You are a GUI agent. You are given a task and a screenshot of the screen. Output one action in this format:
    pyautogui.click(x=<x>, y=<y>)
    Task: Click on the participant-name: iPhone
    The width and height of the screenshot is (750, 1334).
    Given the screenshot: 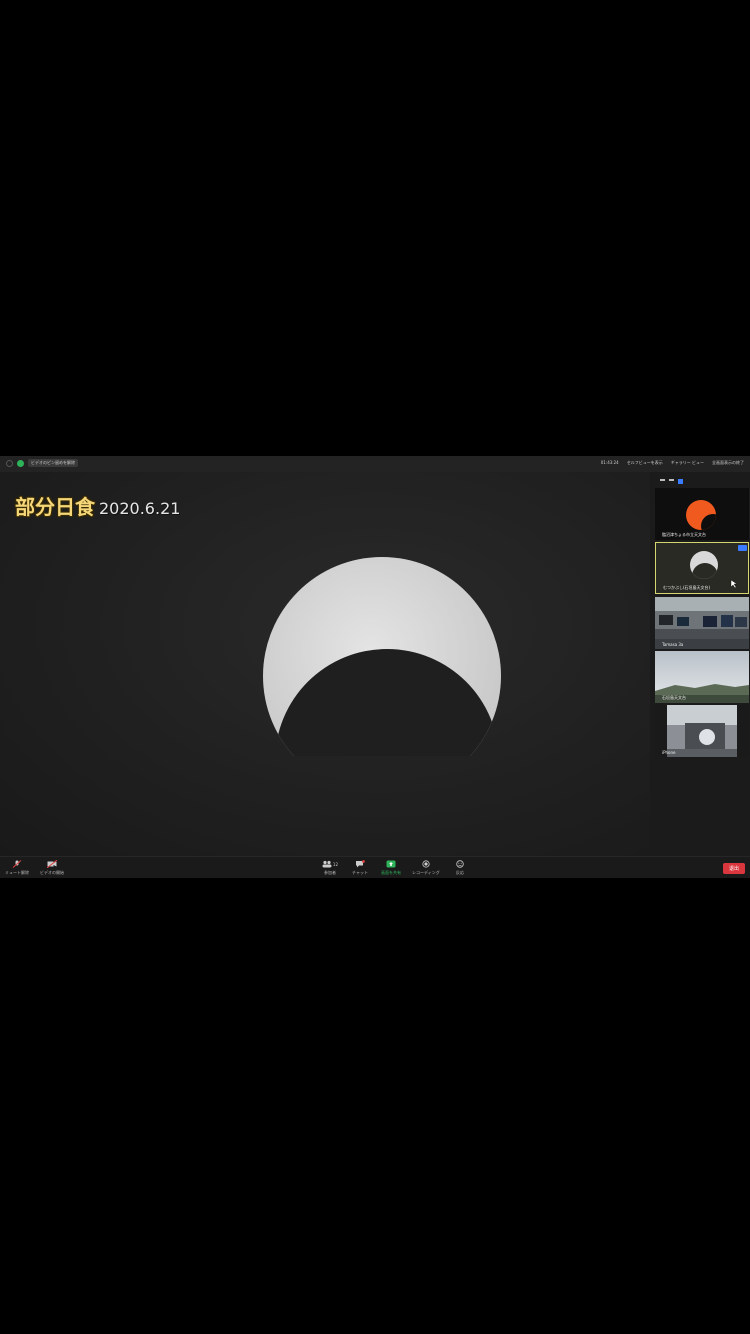 What is the action you would take?
    pyautogui.click(x=669, y=752)
    